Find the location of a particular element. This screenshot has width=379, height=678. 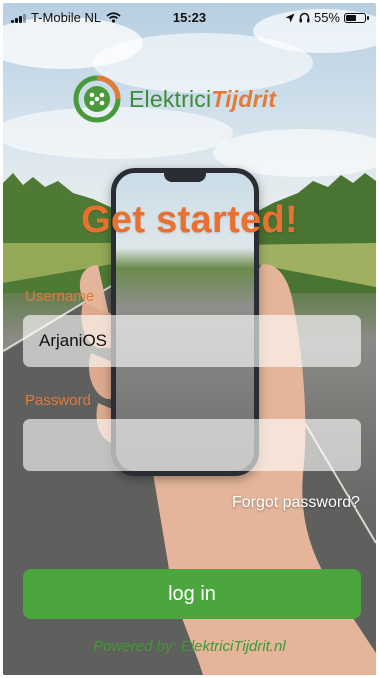

app-logo: ElektriciTijdrit is located at coordinates (174, 99).